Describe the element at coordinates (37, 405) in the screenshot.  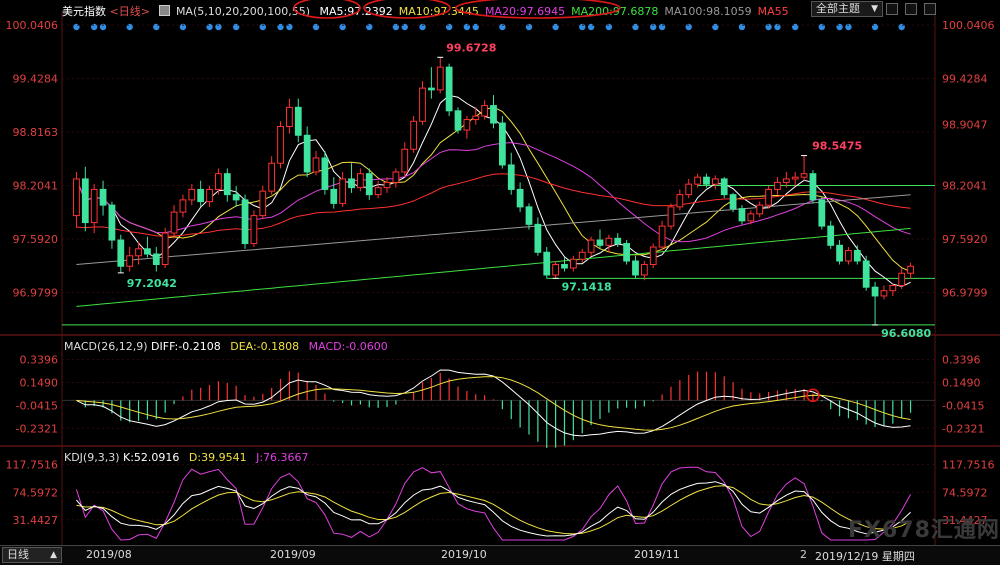
I see `macd-tick-left: -0.0415` at that location.